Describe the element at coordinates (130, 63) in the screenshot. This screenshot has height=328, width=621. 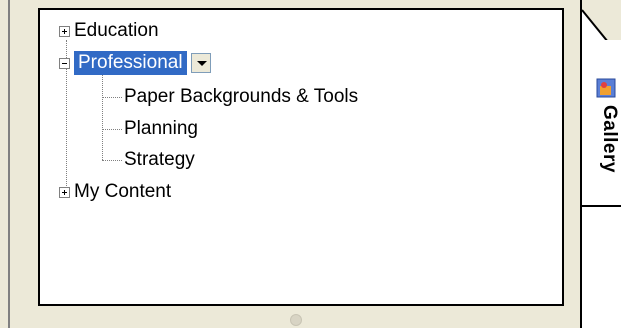
I see `tree-item-label: Professional` at that location.